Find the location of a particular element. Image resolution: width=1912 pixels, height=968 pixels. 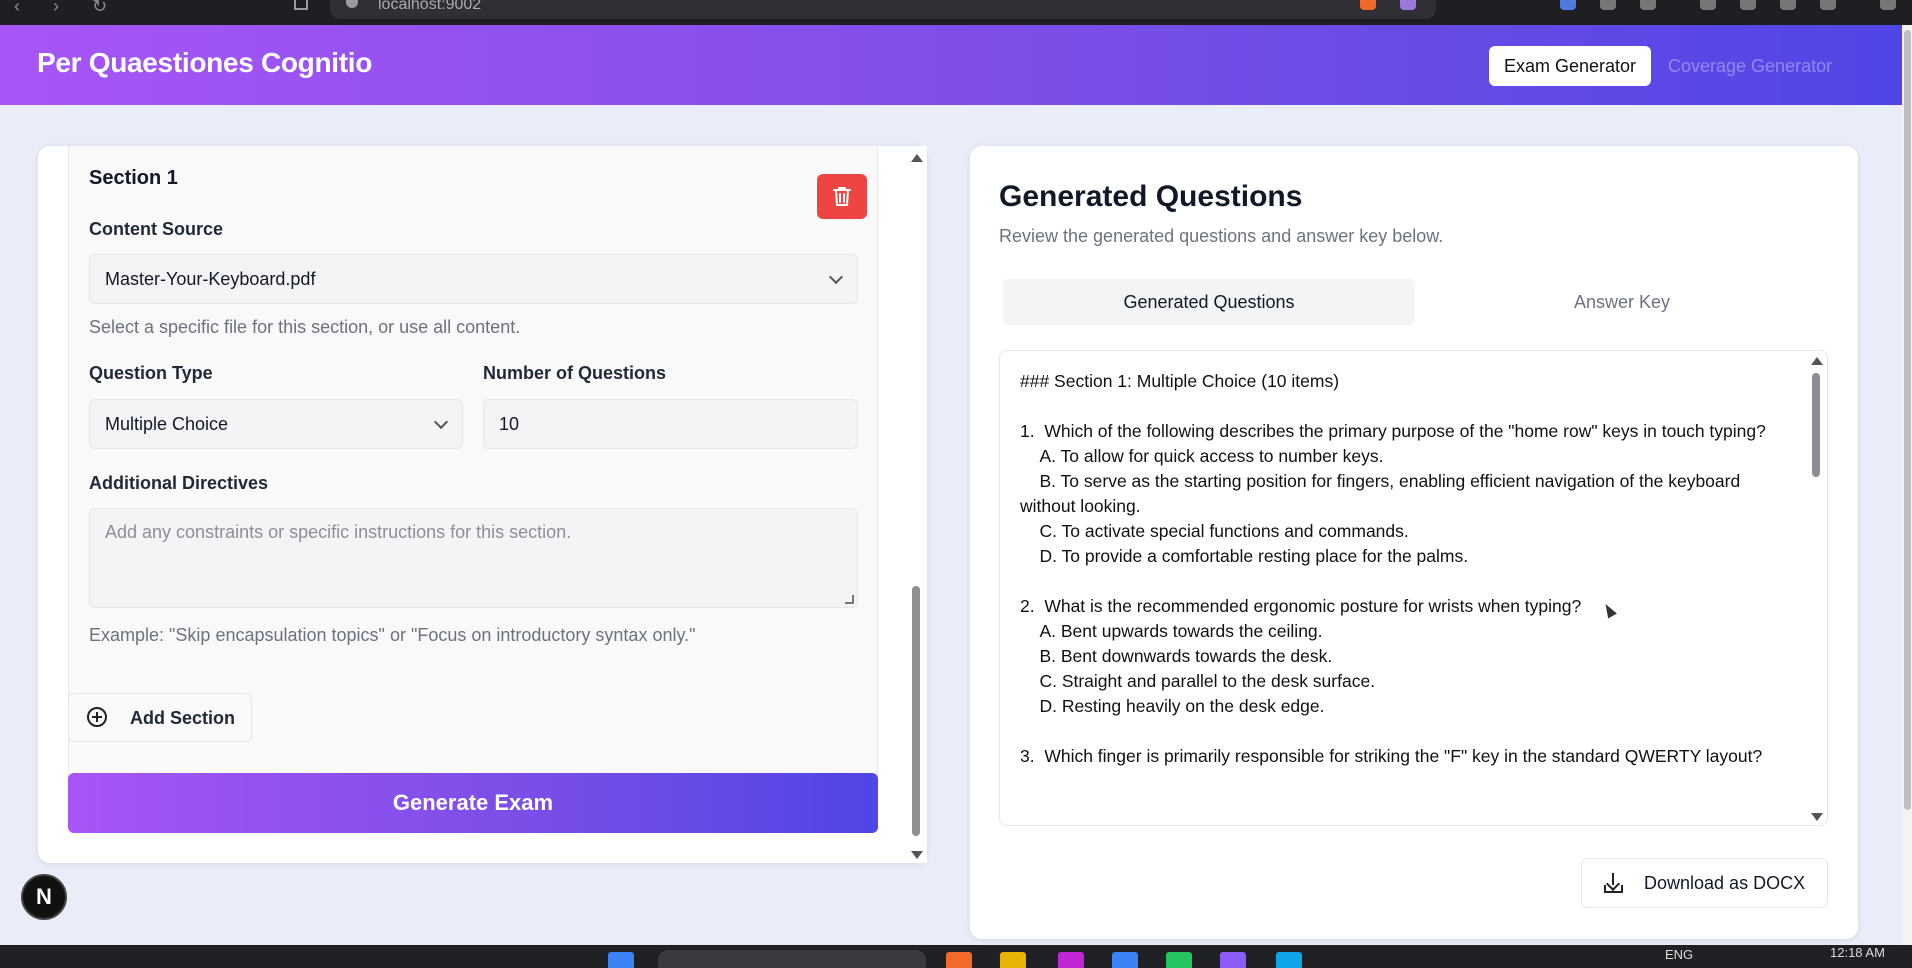

content-source-value: Master-Your-Keyboard.pdf is located at coordinates (210, 279).